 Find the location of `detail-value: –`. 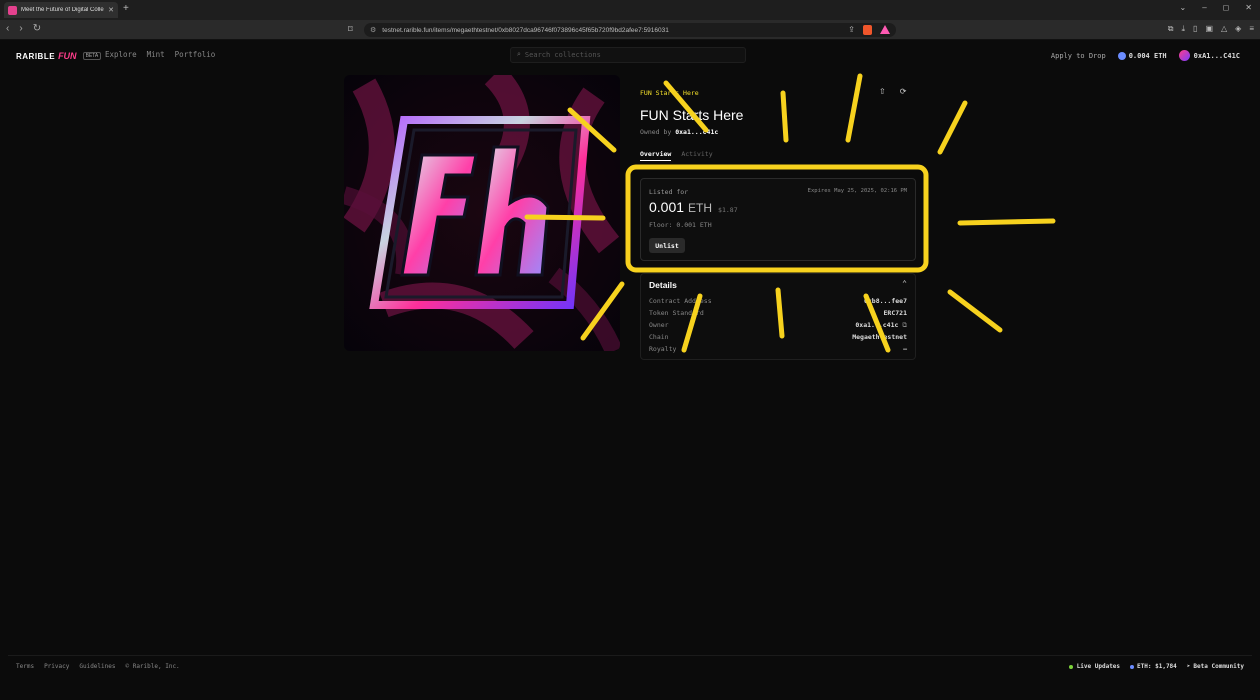

detail-value: – is located at coordinates (905, 349).